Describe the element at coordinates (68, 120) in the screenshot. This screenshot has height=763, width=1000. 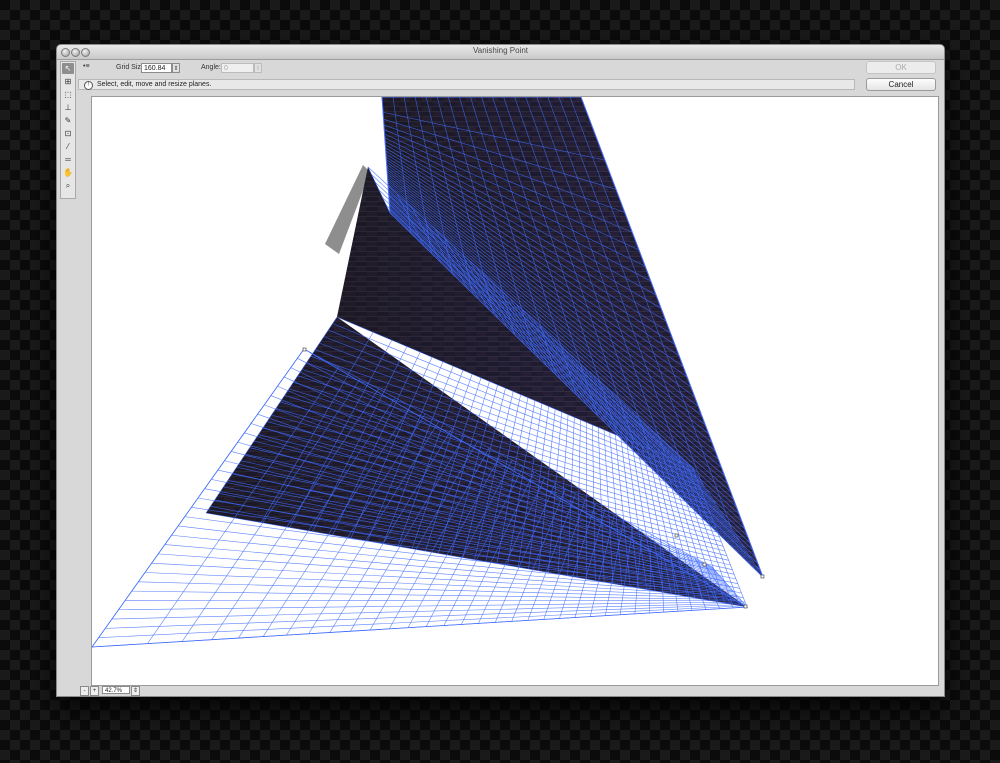
I see `brush-tool: ✎` at that location.